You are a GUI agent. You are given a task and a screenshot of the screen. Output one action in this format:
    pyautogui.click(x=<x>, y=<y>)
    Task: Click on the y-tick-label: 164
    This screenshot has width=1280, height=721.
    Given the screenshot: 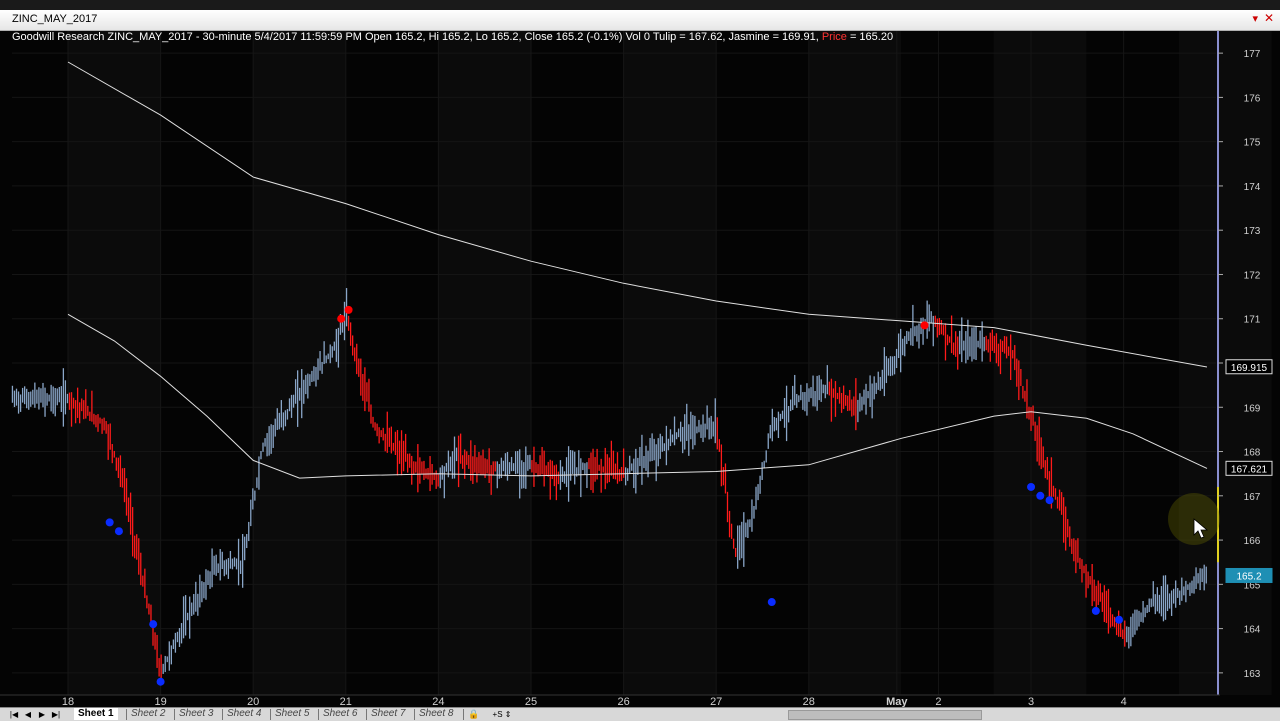 What is the action you would take?
    pyautogui.click(x=1252, y=630)
    